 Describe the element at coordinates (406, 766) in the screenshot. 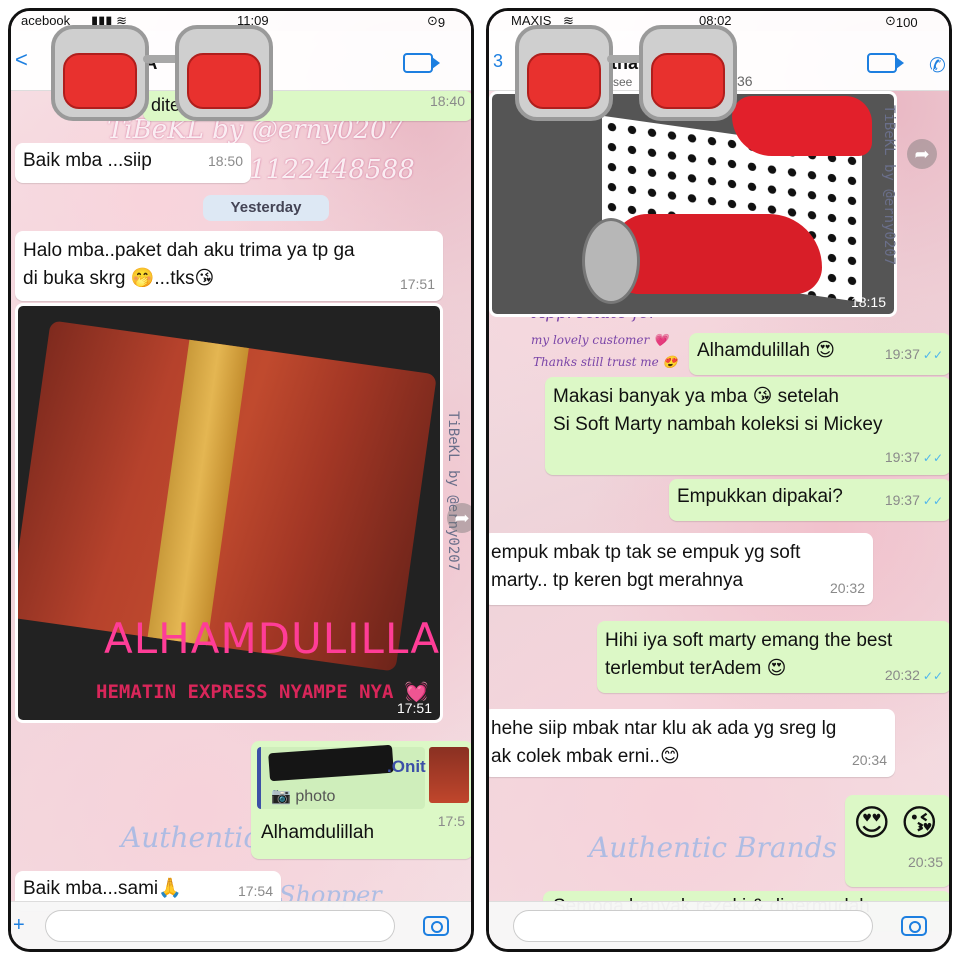

I see `quoted-sender: .Onit` at that location.